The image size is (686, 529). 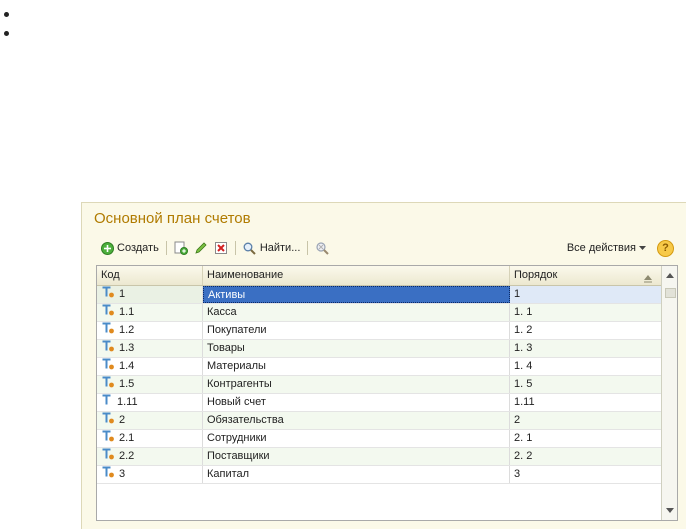 What do you see at coordinates (385, 248) in the screenshot?
I see `toolbar: Создать Найти... Все действия ?` at bounding box center [385, 248].